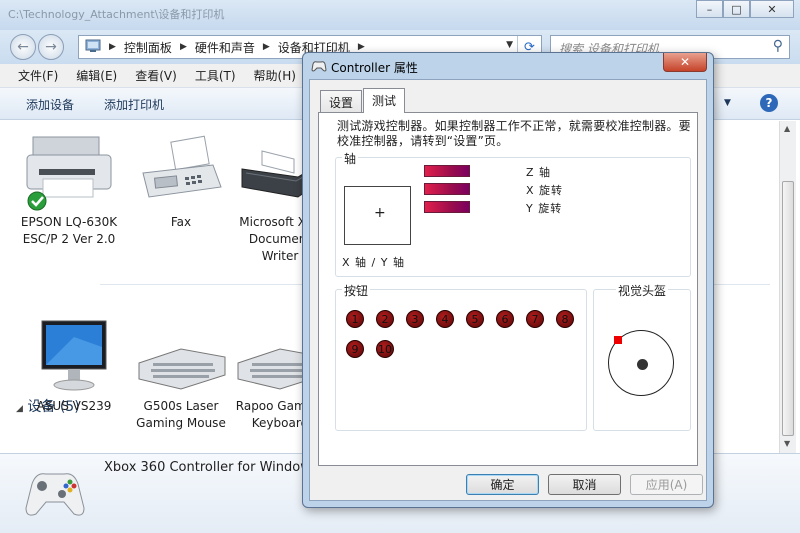 The height and width of the screenshot is (533, 800). What do you see at coordinates (475, 319) in the screenshot?
I see `controller-button-indicator: 5` at bounding box center [475, 319].